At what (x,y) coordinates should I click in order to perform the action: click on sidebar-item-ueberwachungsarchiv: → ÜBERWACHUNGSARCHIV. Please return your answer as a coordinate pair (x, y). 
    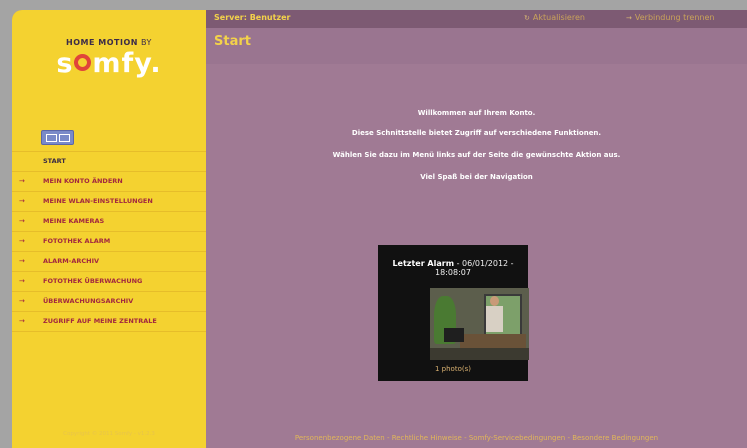
    Looking at the image, I should click on (109, 302).